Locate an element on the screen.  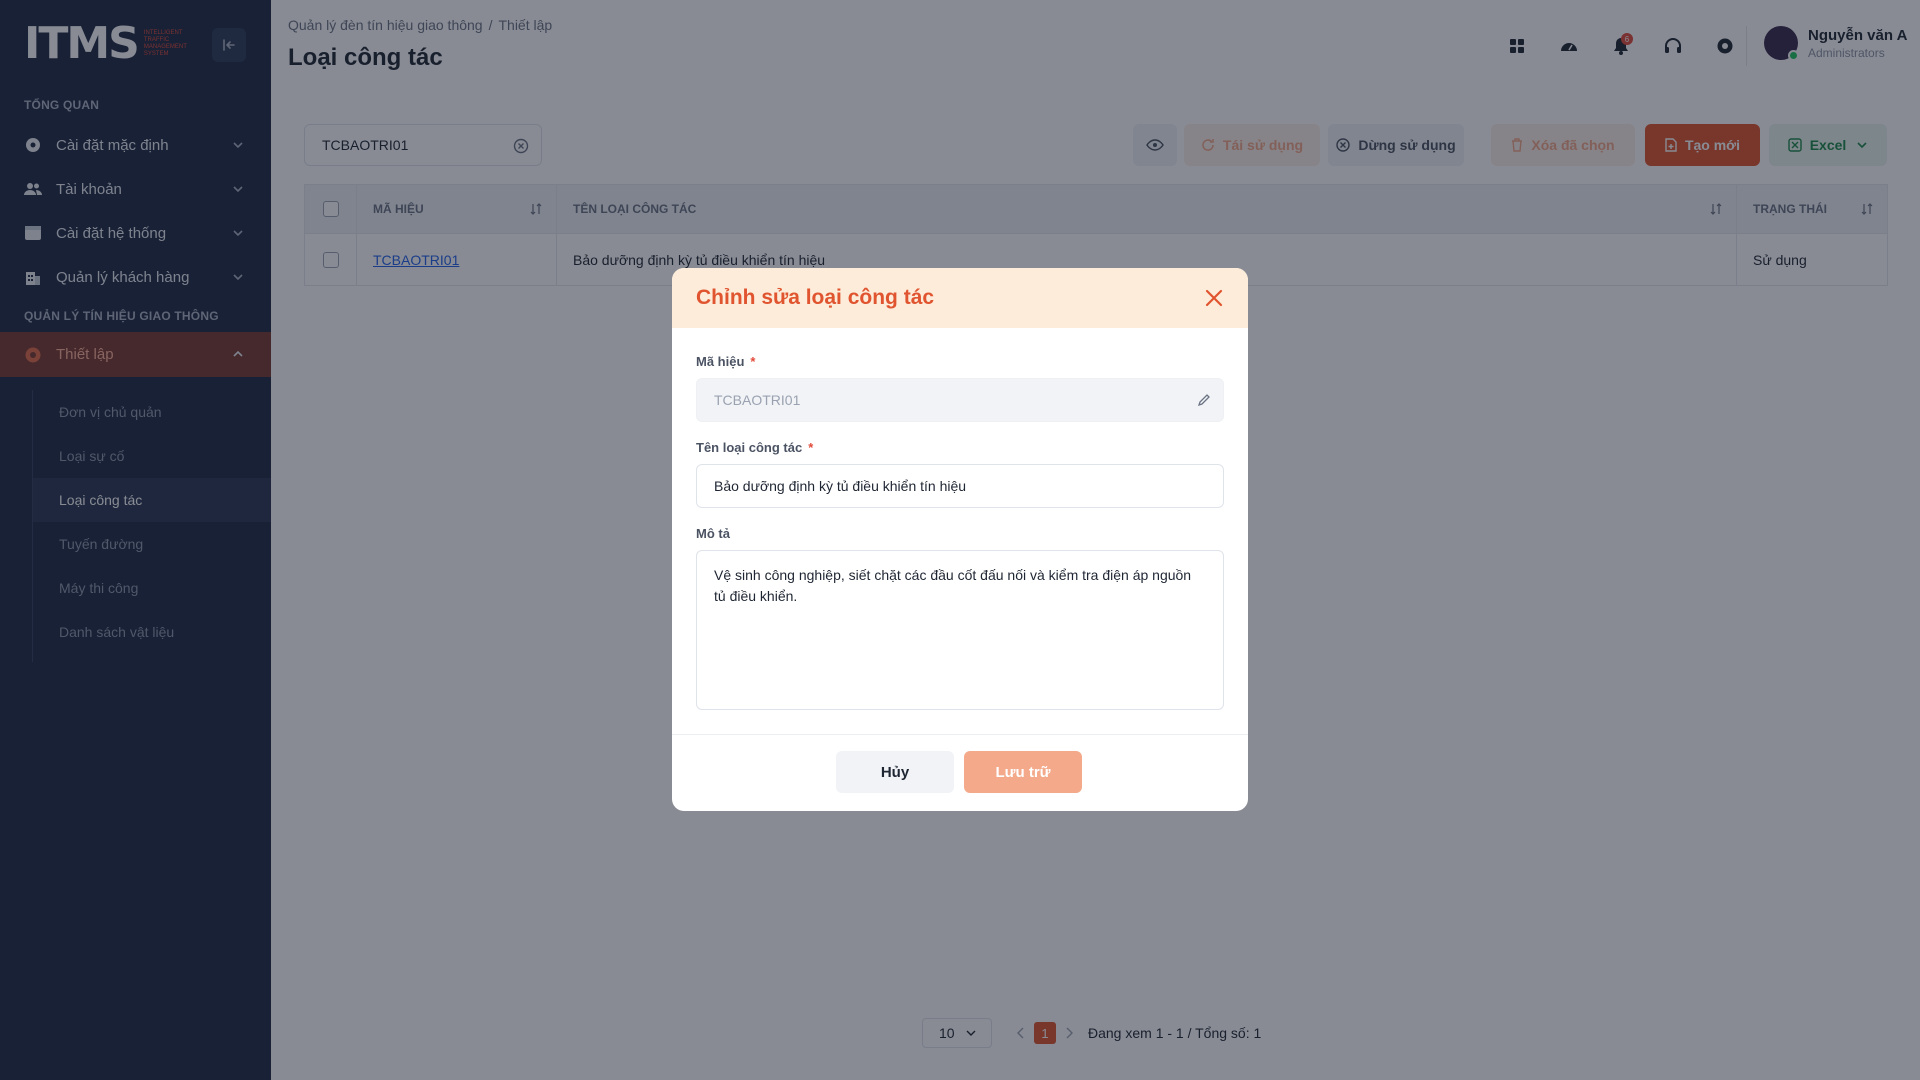
description-label-text: Mô tả is located at coordinates (713, 533).